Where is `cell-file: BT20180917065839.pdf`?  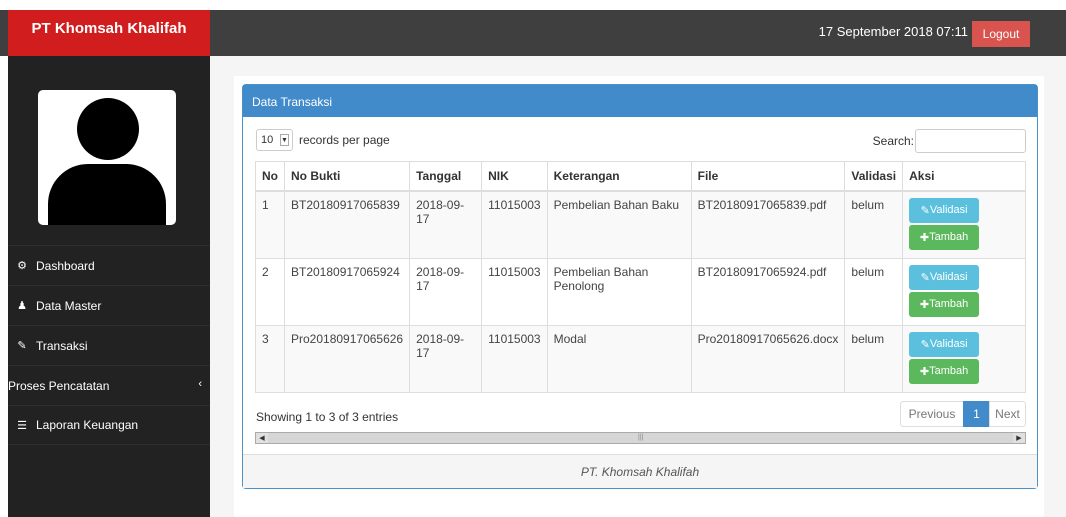
cell-file: BT20180917065839.pdf is located at coordinates (768, 224).